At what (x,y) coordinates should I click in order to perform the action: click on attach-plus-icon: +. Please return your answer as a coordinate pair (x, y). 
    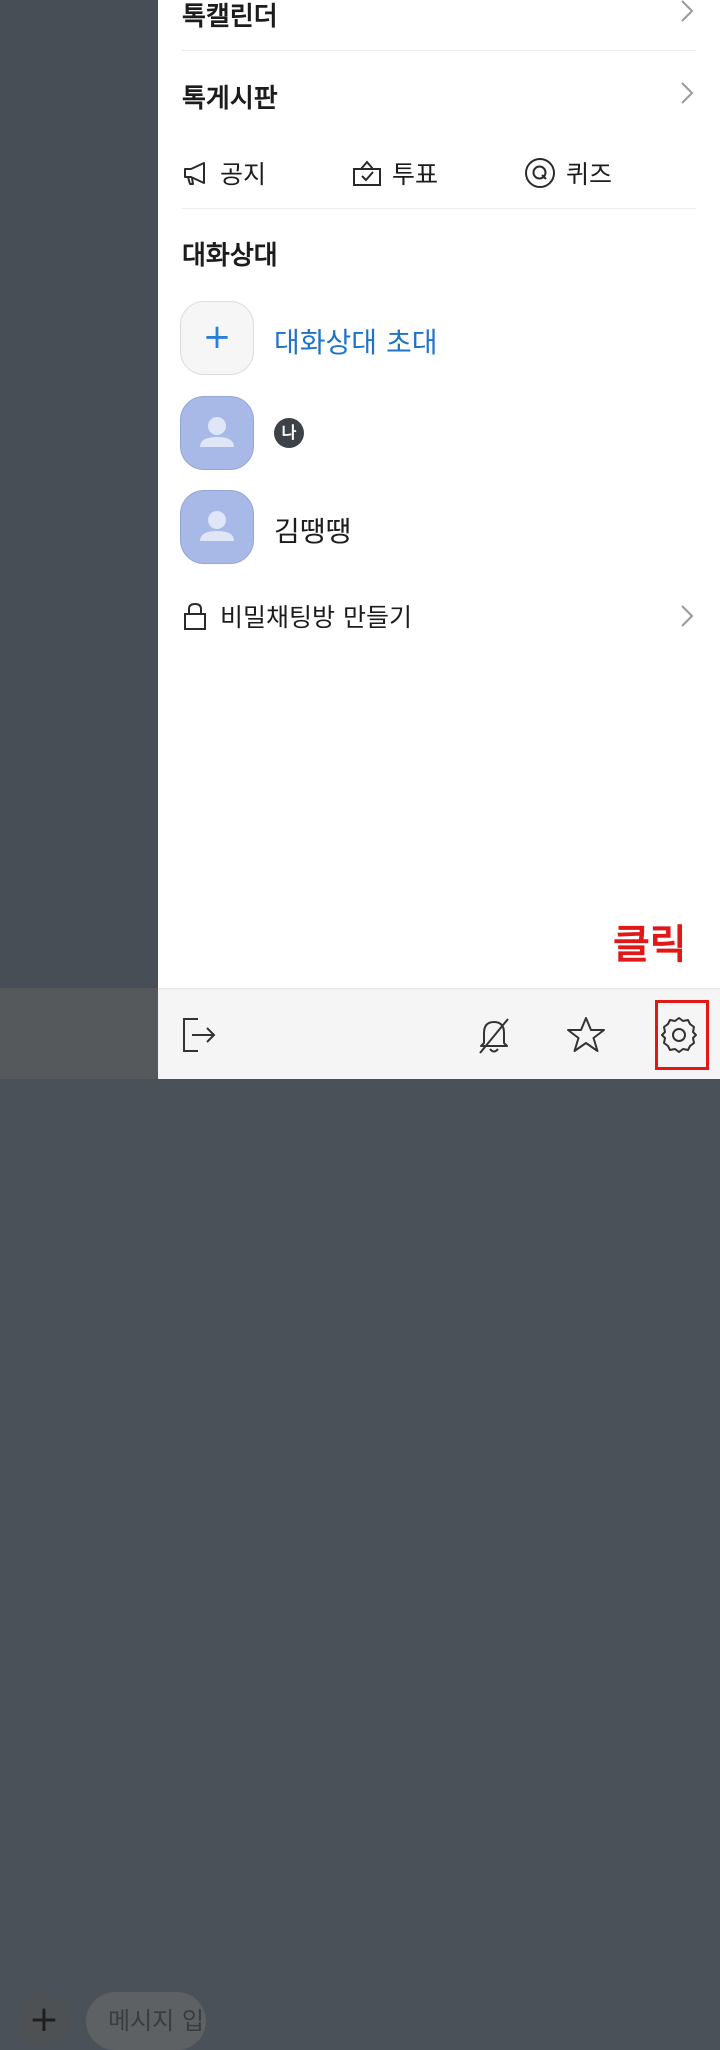
    Looking at the image, I should click on (44, 2020).